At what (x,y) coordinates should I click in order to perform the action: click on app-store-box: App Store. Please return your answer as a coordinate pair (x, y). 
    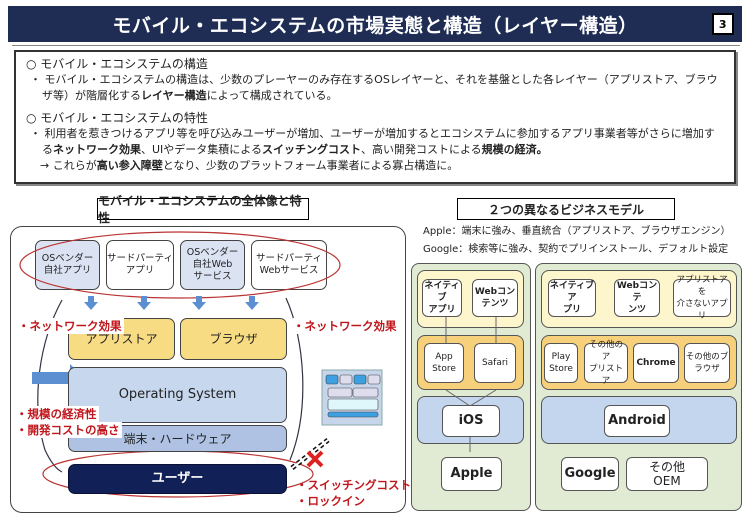
    Looking at the image, I should click on (444, 363).